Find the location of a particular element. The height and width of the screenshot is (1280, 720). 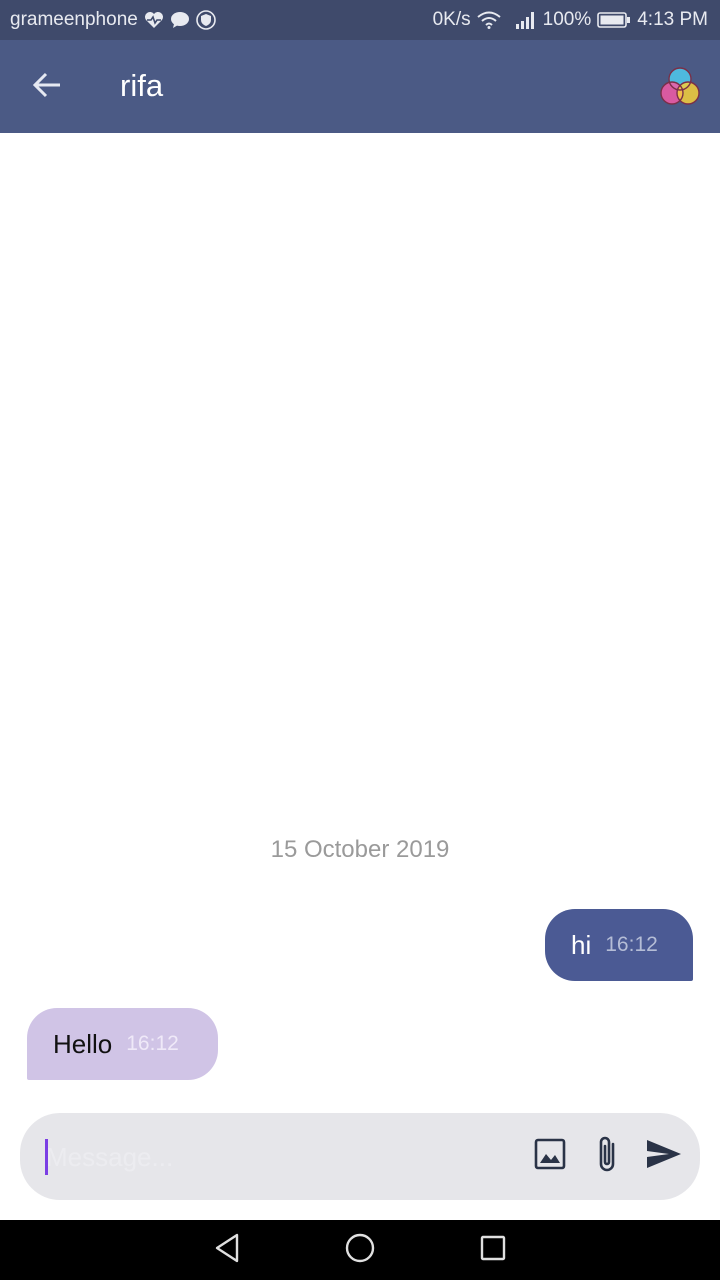

date-separator: 15 October 2019 is located at coordinates (360, 849).